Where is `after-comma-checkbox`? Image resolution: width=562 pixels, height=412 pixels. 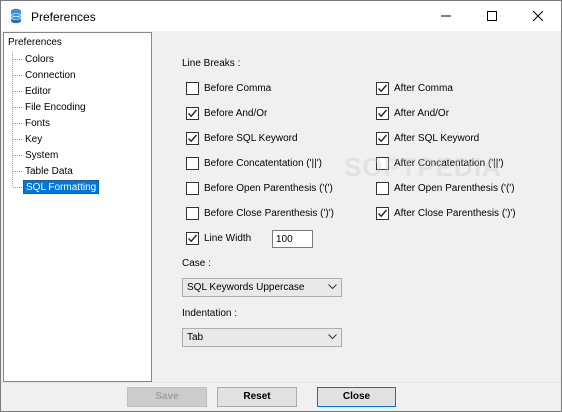 after-comma-checkbox is located at coordinates (382, 88).